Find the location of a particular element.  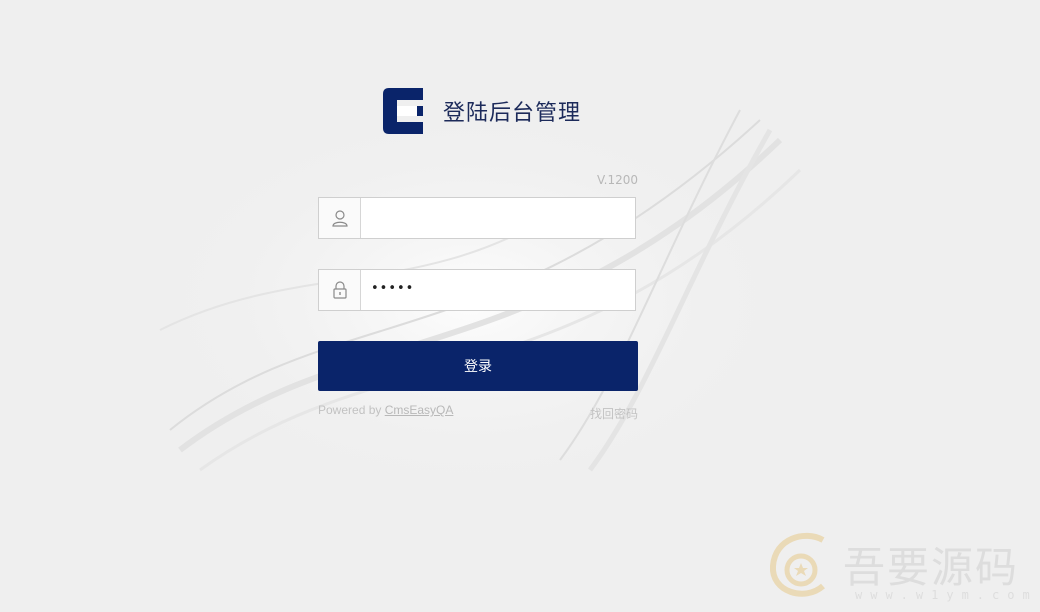

forgot-password-link: 找回密码 is located at coordinates (599, 413).